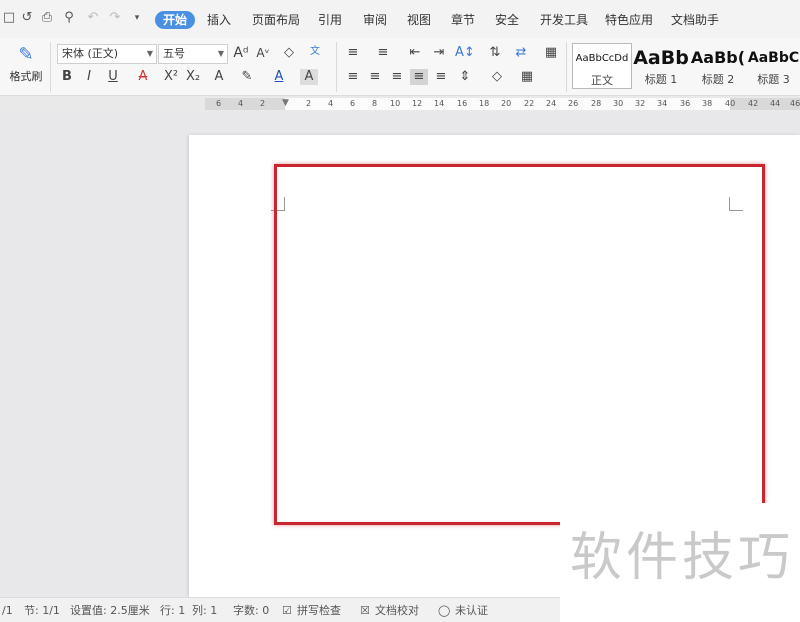 This screenshot has width=800, height=622. What do you see at coordinates (69, 18) in the screenshot?
I see `print-preview-icon: ⚲` at bounding box center [69, 18].